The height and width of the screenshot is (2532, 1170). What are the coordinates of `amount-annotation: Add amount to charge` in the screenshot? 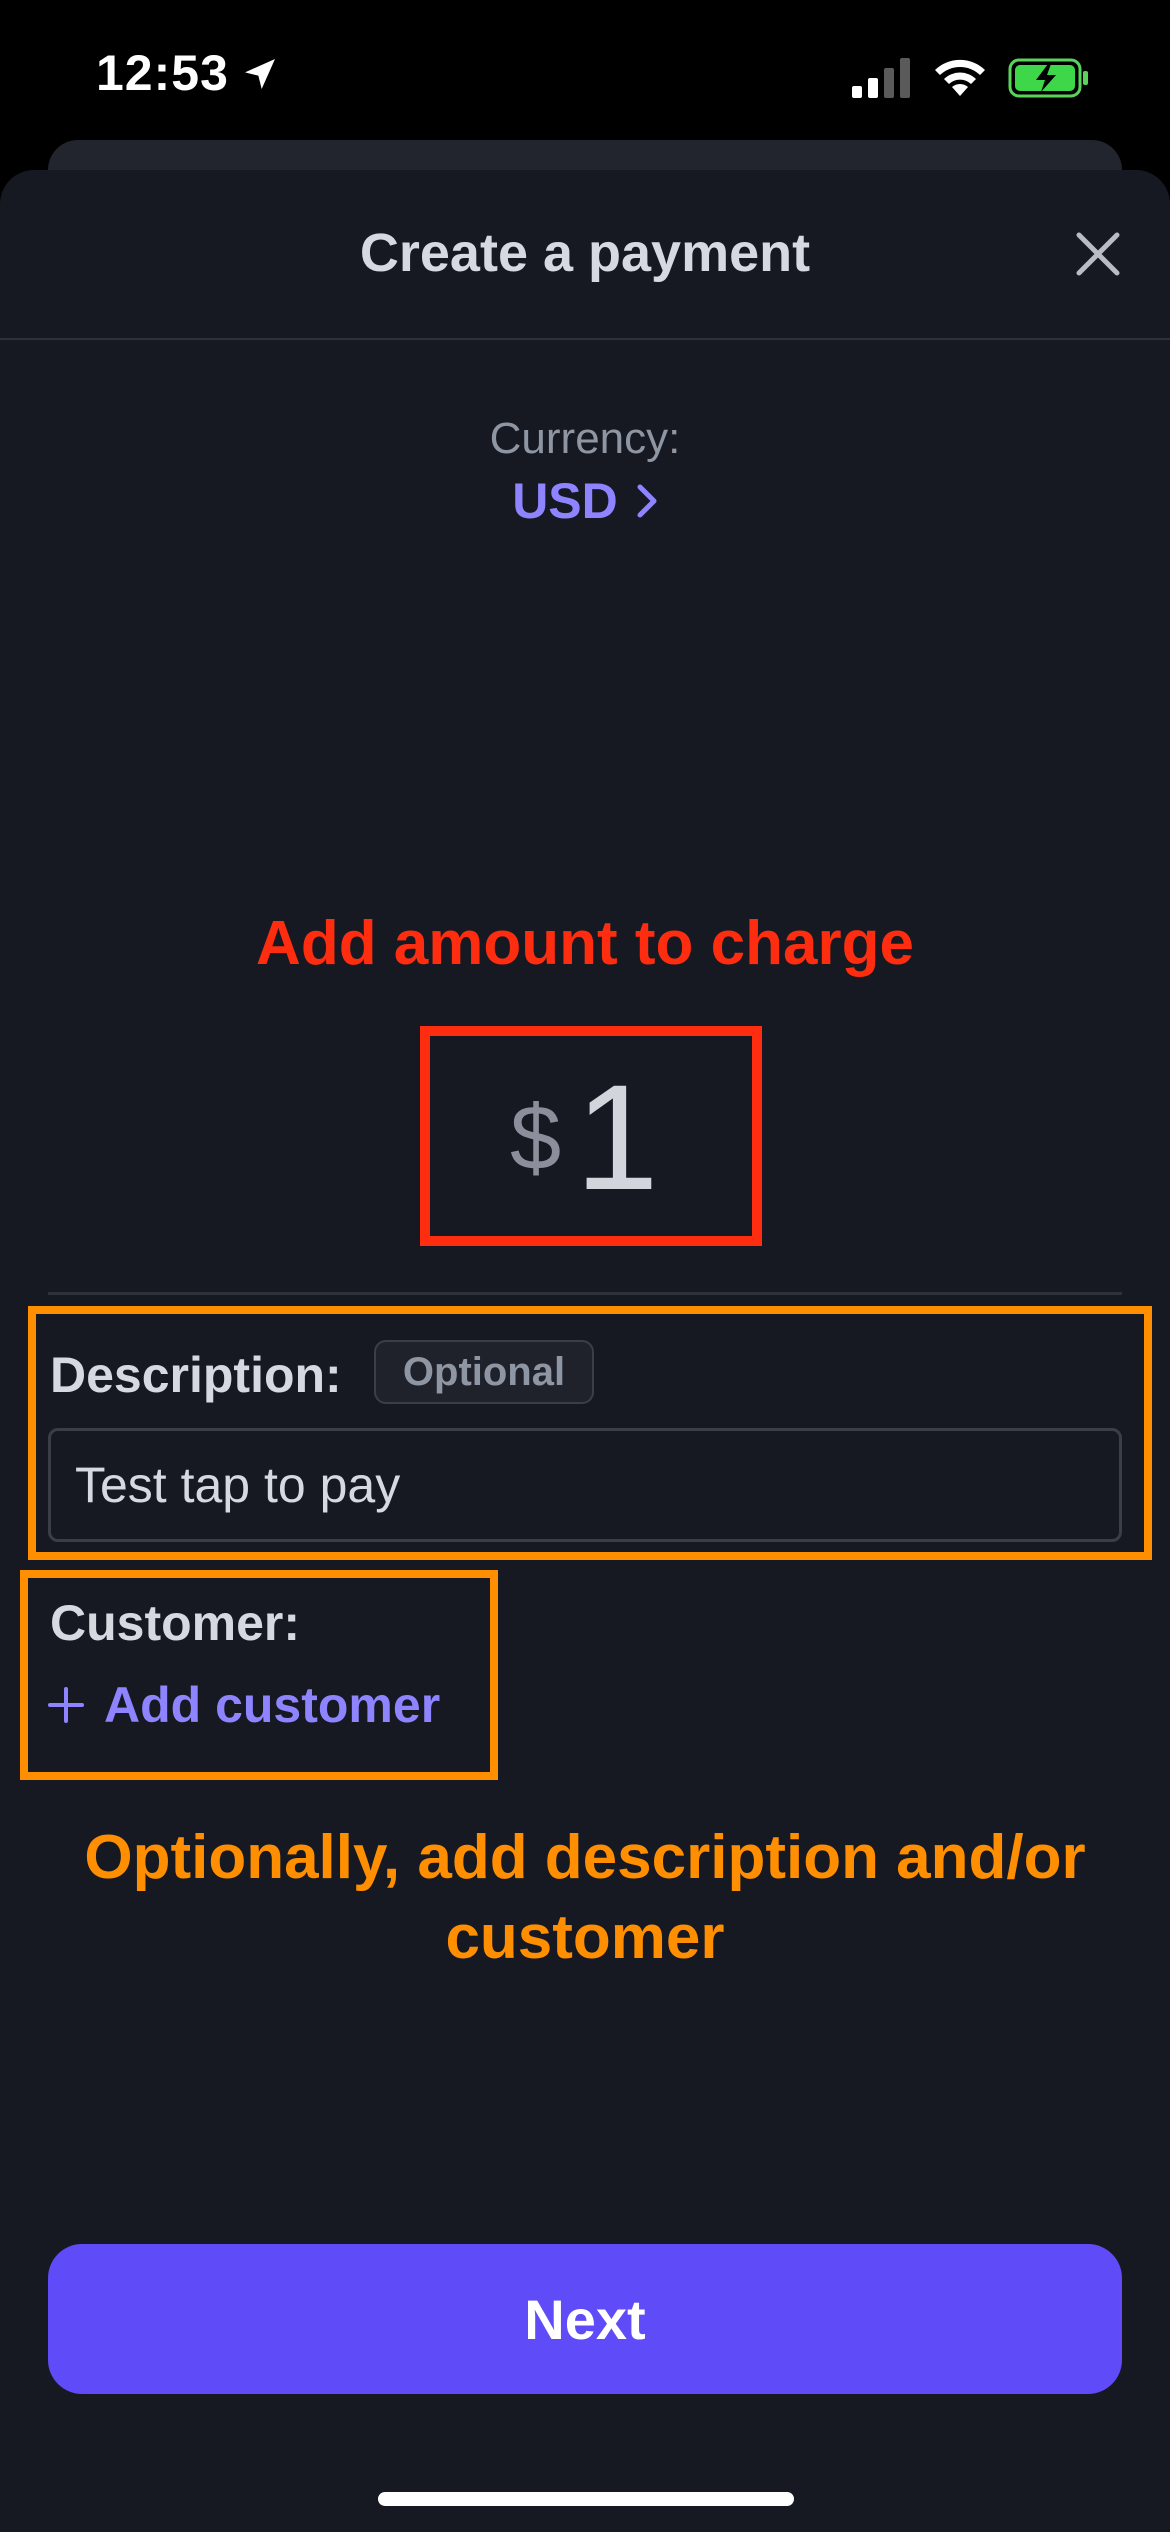 It's located at (585, 943).